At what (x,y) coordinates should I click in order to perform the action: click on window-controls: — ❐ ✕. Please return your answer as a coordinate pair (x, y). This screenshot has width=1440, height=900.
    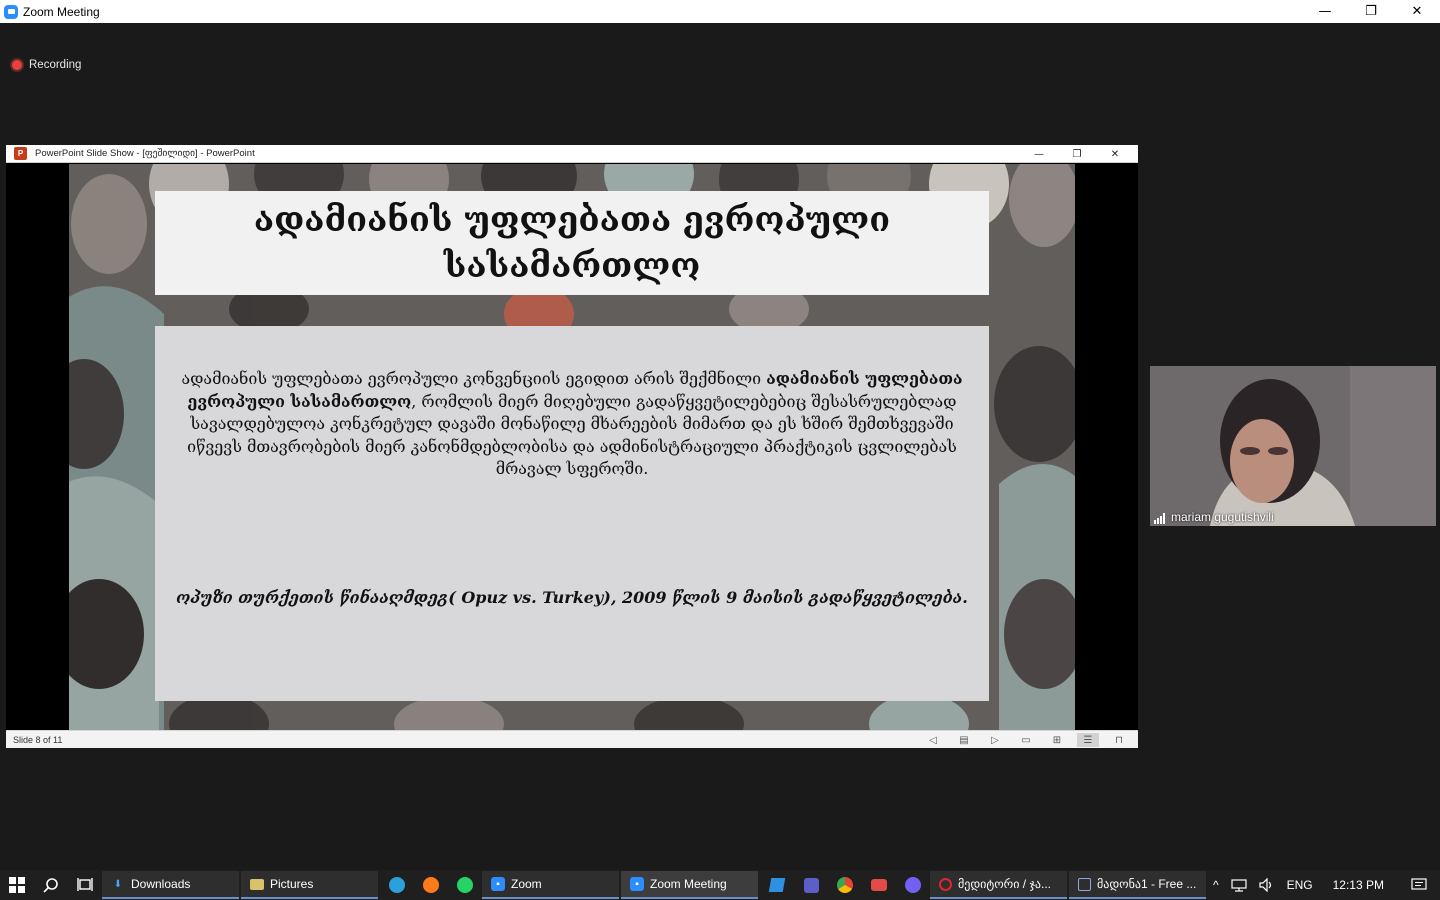
    Looking at the image, I should click on (1371, 11).